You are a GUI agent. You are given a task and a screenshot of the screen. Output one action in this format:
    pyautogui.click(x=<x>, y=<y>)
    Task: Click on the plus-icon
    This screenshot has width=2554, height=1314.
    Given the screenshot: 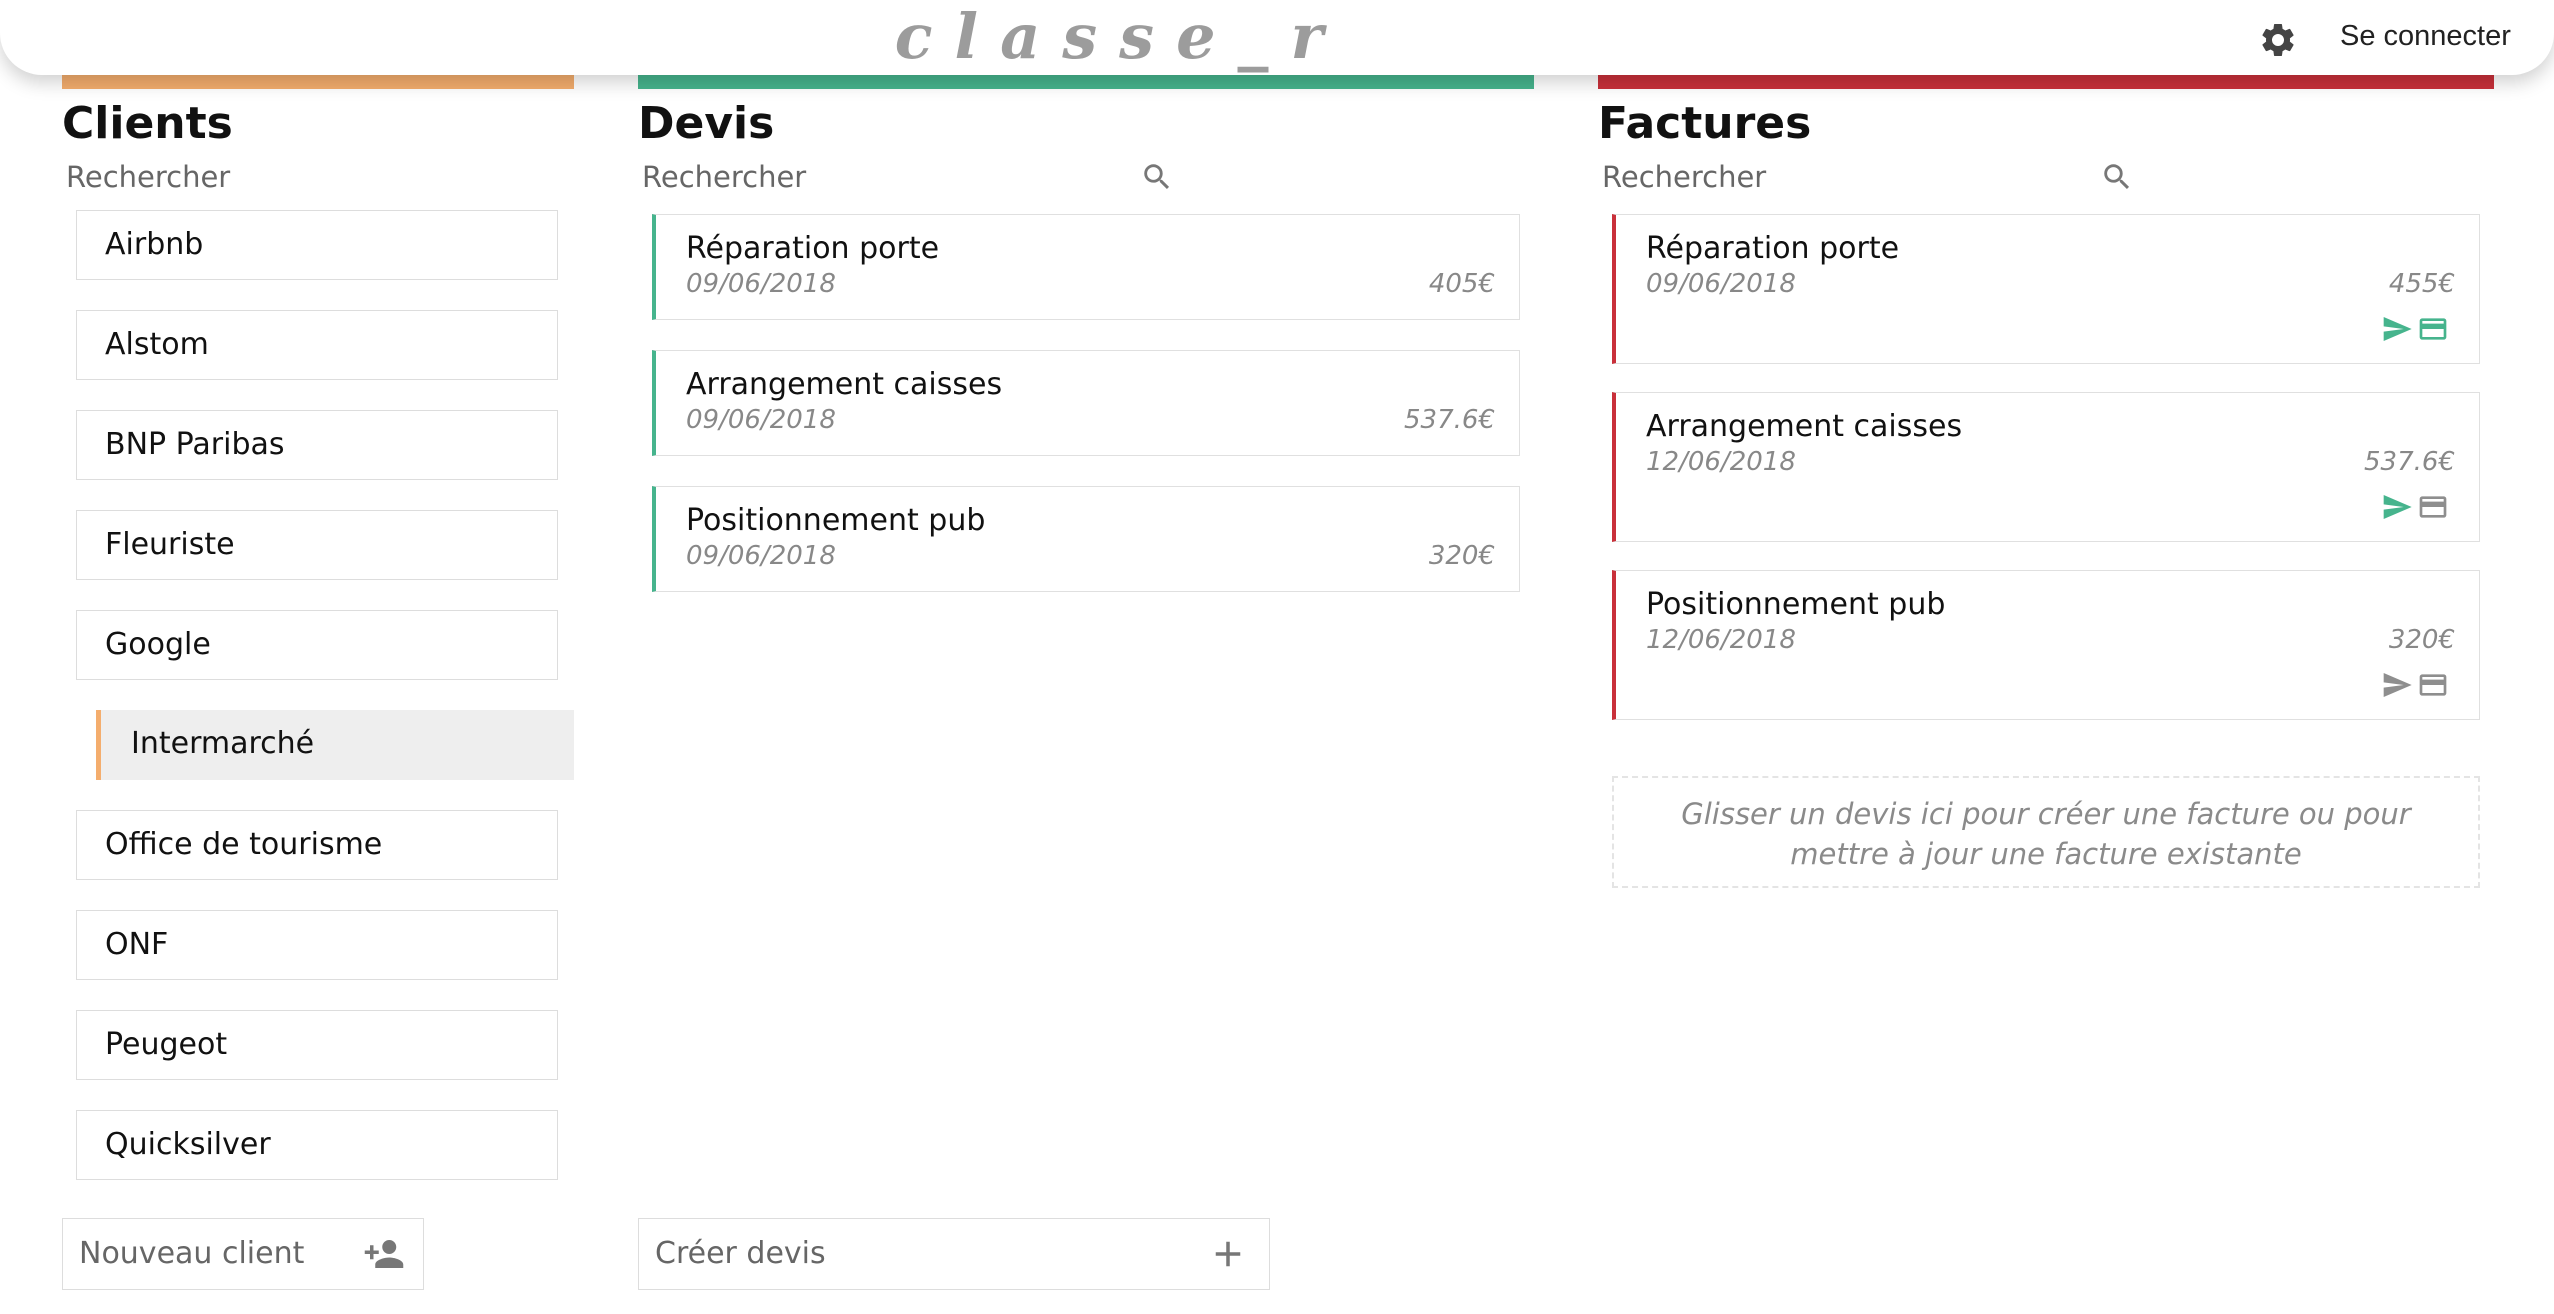 What is the action you would take?
    pyautogui.click(x=1228, y=1254)
    